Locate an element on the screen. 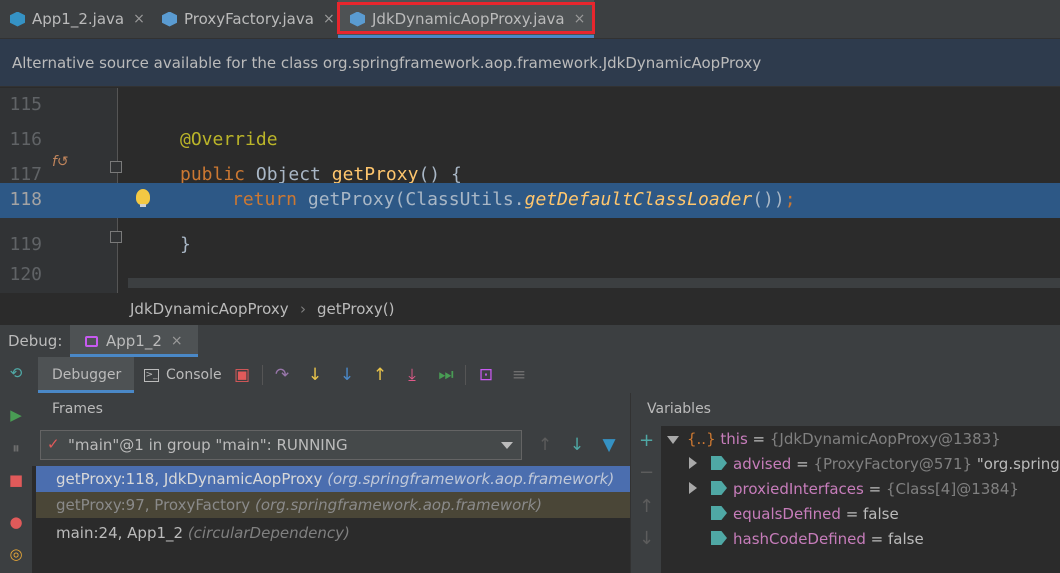 This screenshot has height=573, width=1060. tab-console: >_ Console is located at coordinates (183, 375).